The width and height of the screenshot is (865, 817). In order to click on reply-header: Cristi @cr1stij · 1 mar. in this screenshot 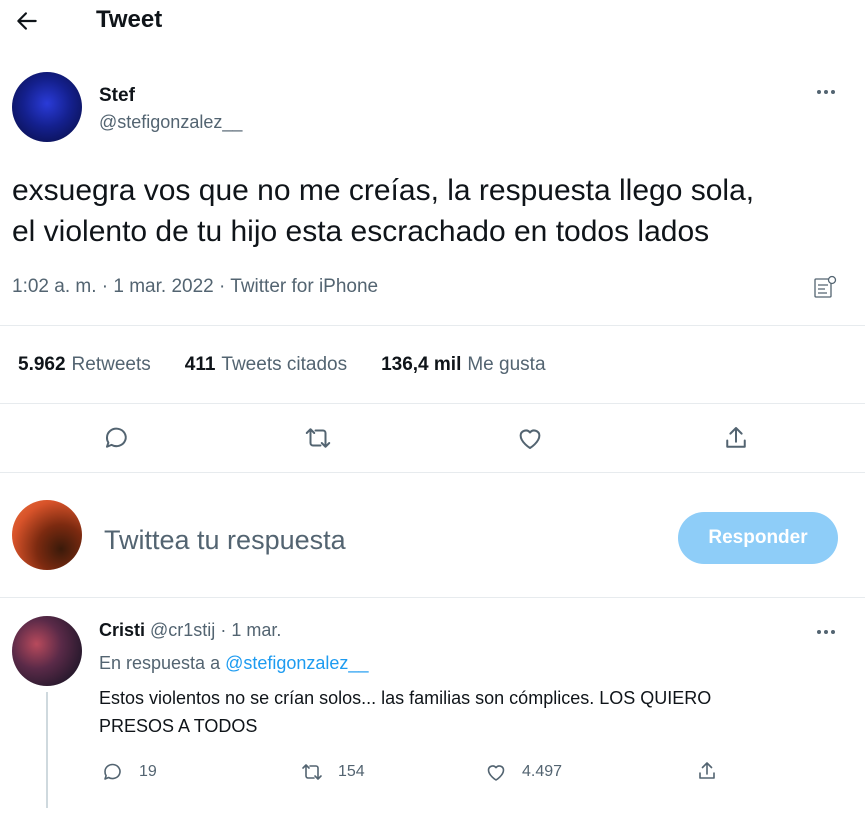, I will do `click(190, 630)`.